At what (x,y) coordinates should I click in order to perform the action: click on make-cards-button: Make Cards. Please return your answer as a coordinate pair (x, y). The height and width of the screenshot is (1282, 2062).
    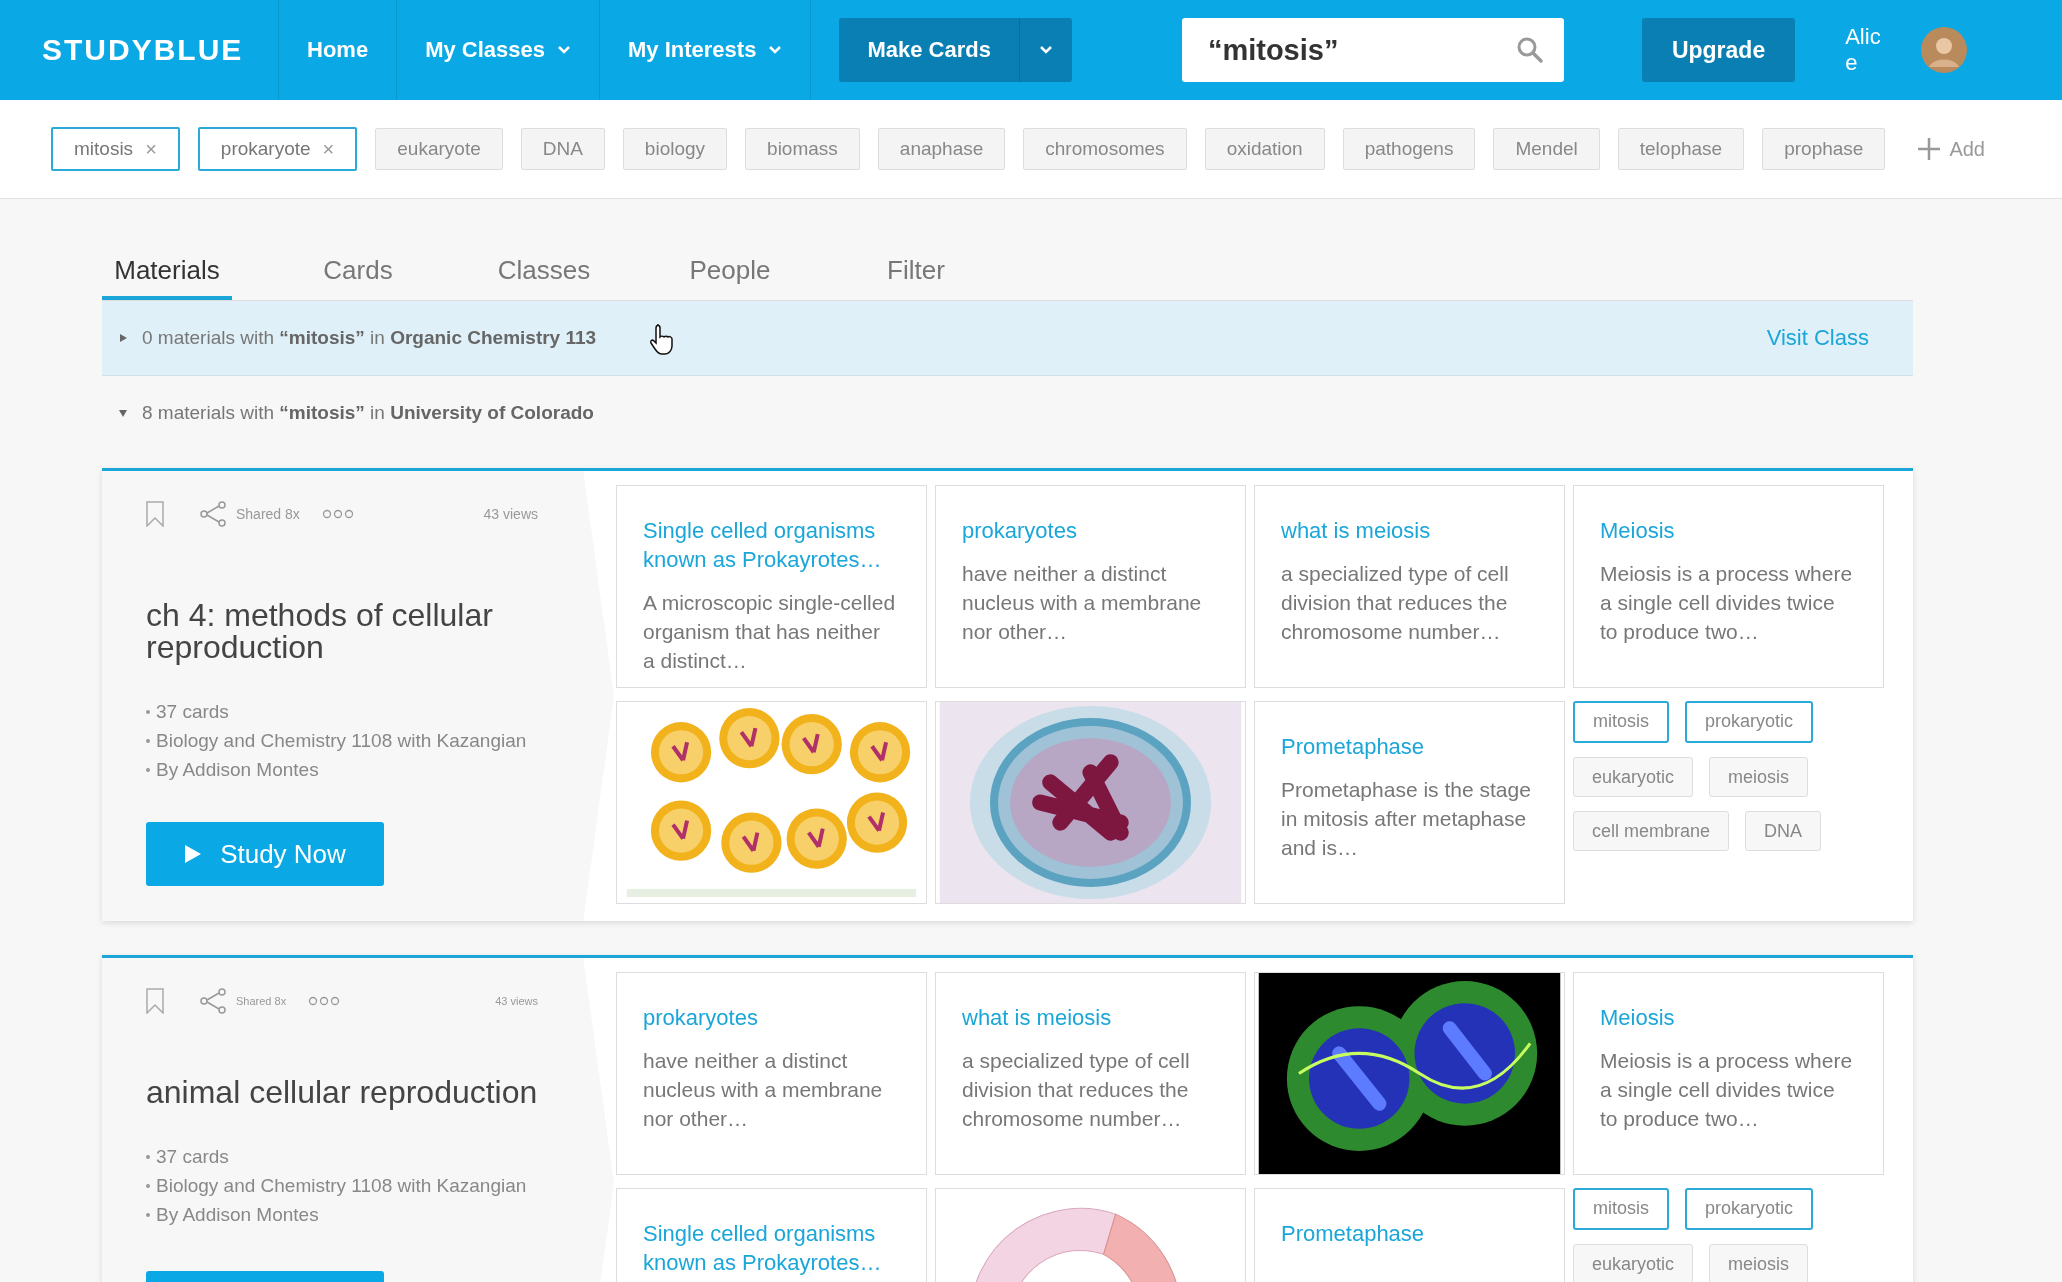
    Looking at the image, I should click on (929, 50).